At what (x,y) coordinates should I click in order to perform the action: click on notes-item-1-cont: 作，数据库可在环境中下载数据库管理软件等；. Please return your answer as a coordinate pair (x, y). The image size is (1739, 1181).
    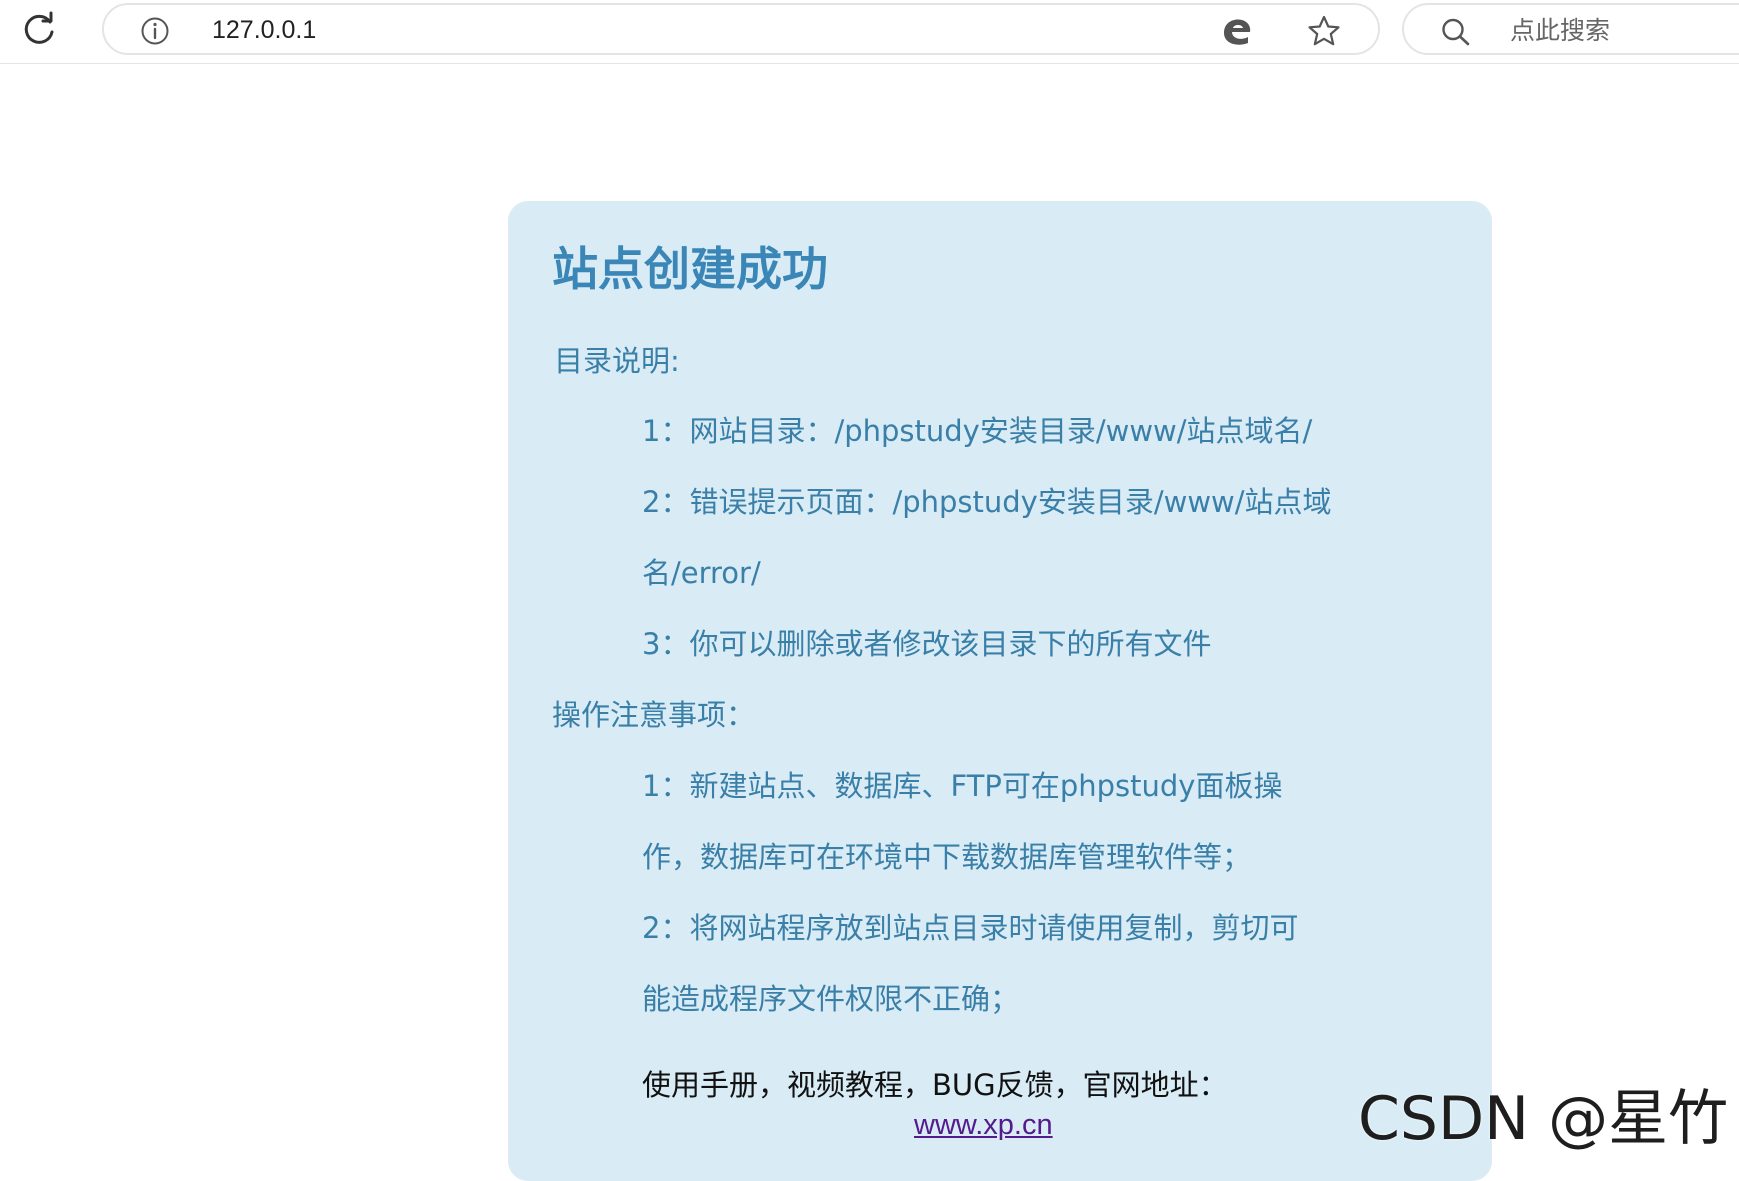
    Looking at the image, I should click on (947, 857).